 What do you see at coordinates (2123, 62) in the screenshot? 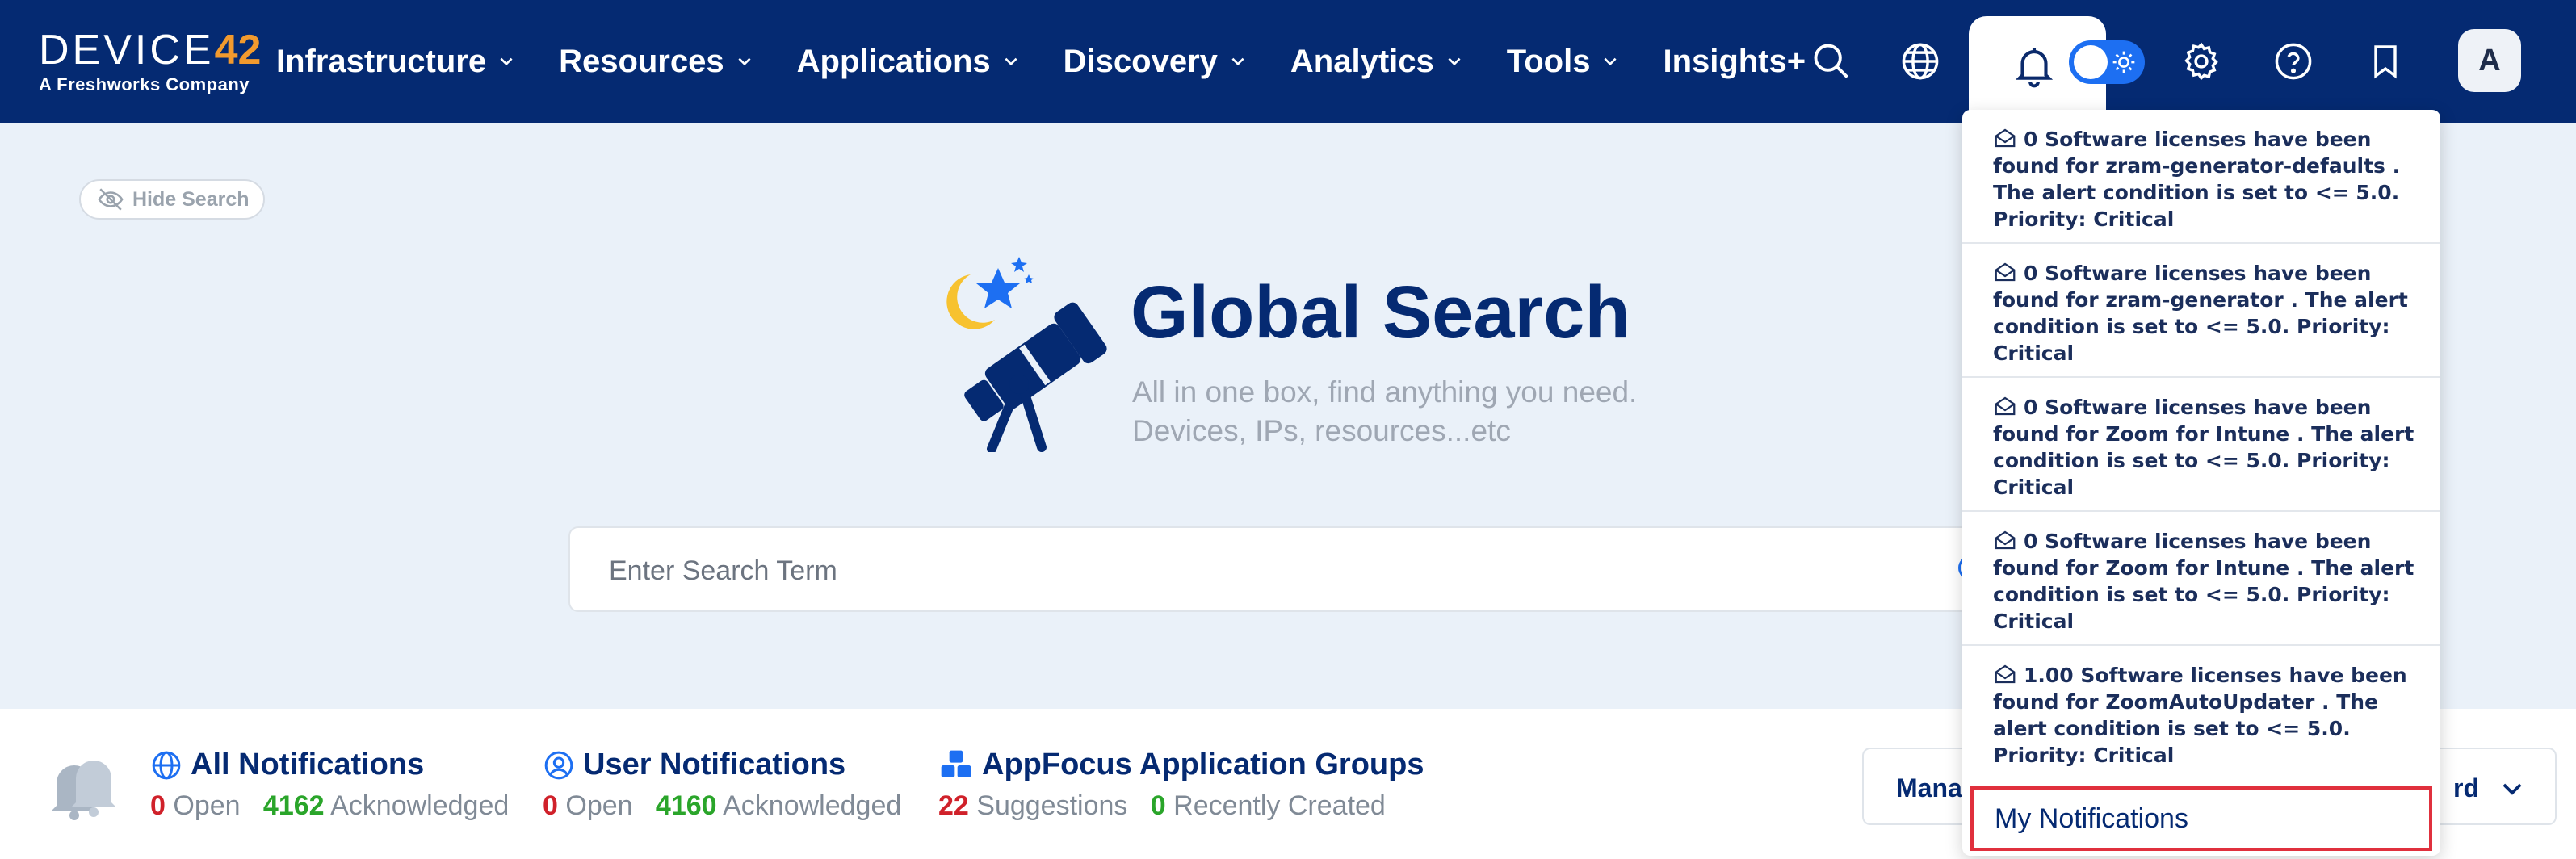
I see `sun-icon` at bounding box center [2123, 62].